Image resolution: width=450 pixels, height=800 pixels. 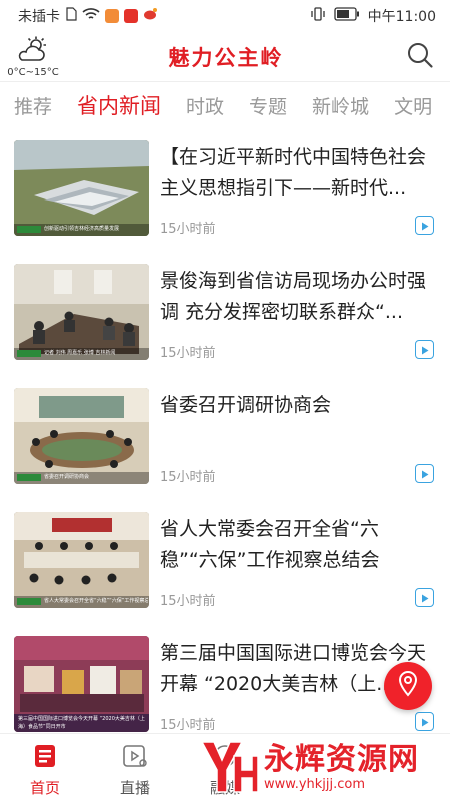 I want to click on weather-widget: 0°C~15°C, so click(x=31, y=57).